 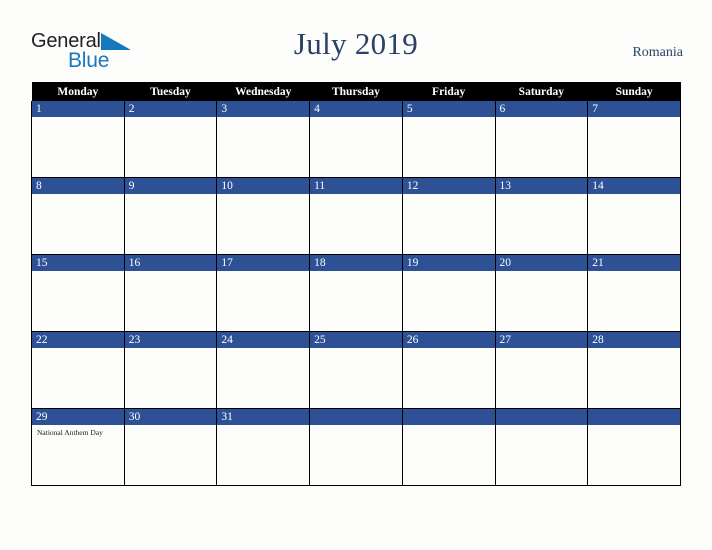 What do you see at coordinates (448, 109) in the screenshot?
I see `day-number: 5` at bounding box center [448, 109].